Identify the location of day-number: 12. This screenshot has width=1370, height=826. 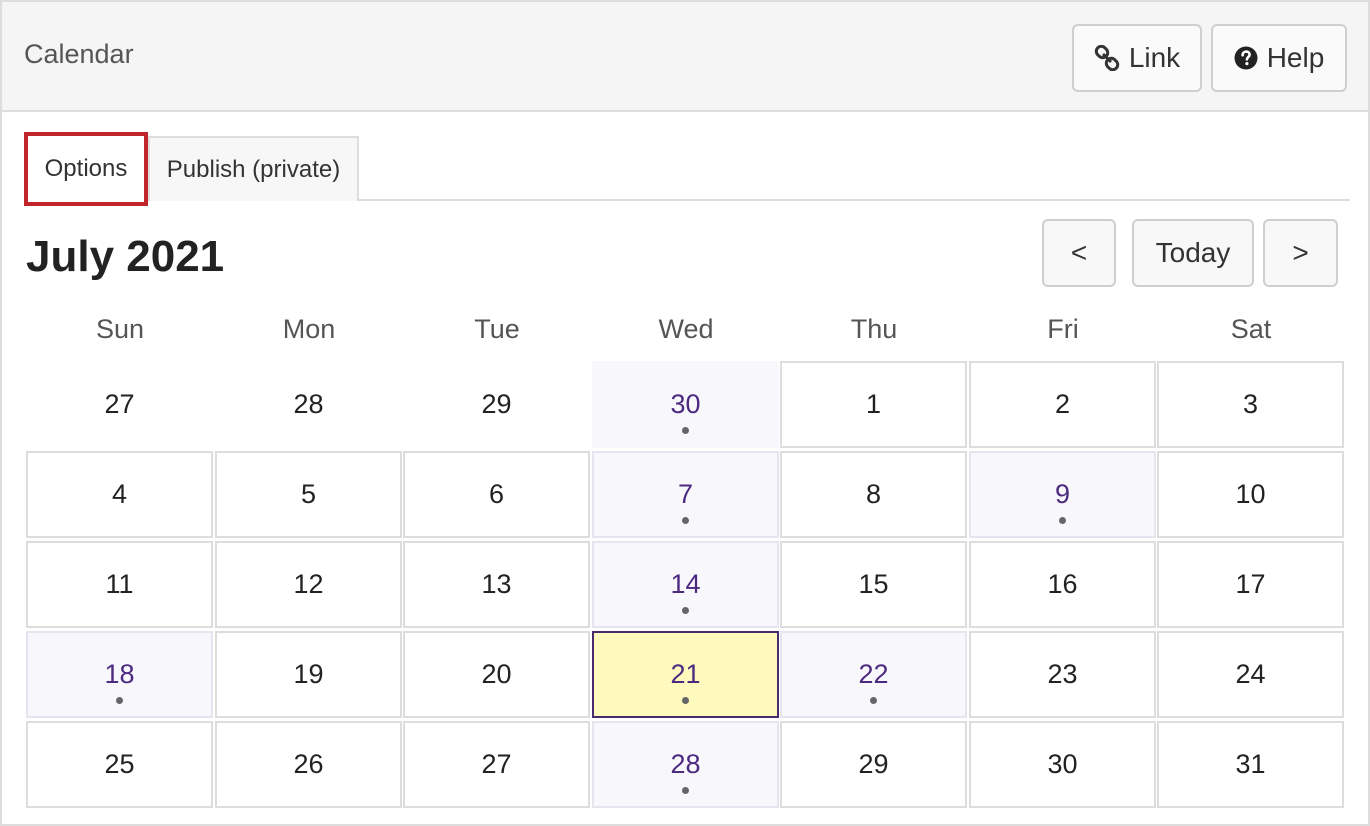
(308, 584).